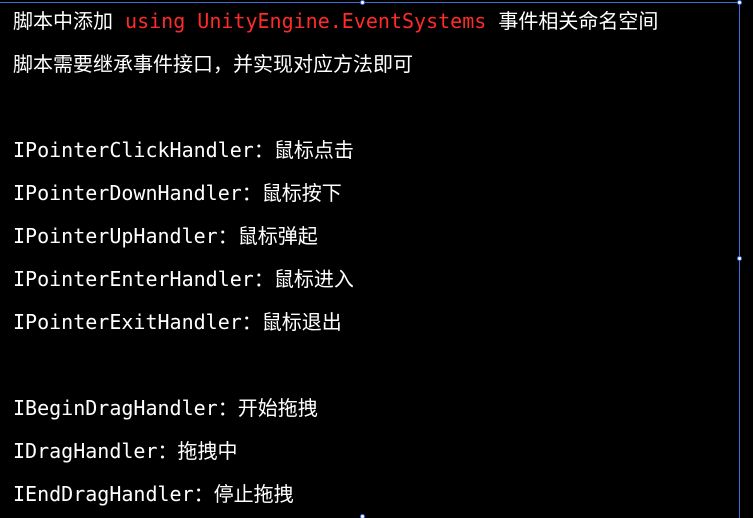  What do you see at coordinates (213, 64) in the screenshot?
I see `intro-line-2: 脚本需要继承事件接口，并实现对应方法即可` at bounding box center [213, 64].